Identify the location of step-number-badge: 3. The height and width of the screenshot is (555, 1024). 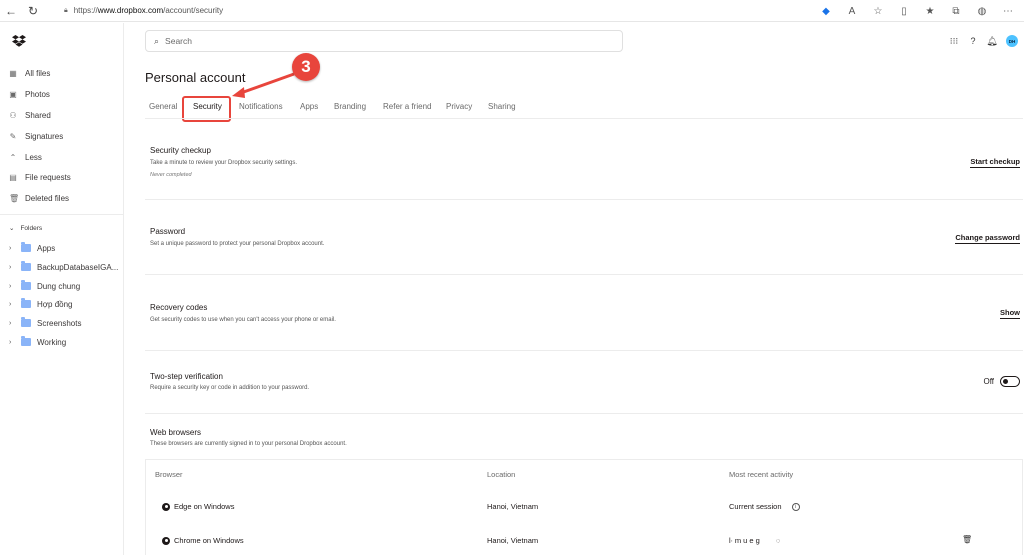
(306, 67).